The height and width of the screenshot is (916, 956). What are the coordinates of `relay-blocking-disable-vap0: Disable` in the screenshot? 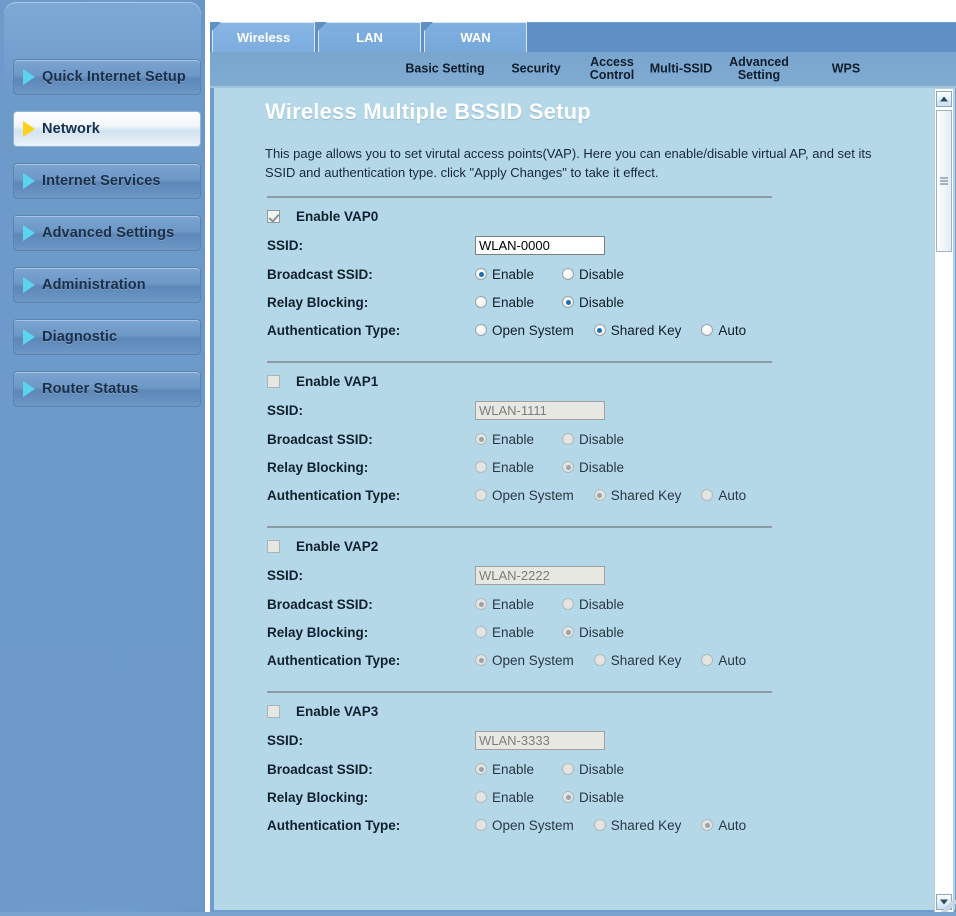 It's located at (593, 302).